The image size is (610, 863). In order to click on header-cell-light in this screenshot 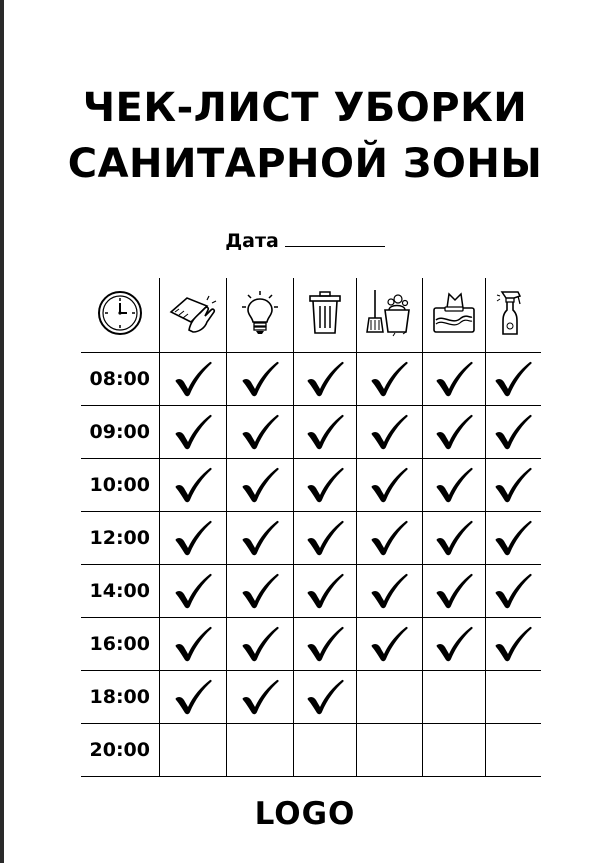, I will do `click(259, 315)`.